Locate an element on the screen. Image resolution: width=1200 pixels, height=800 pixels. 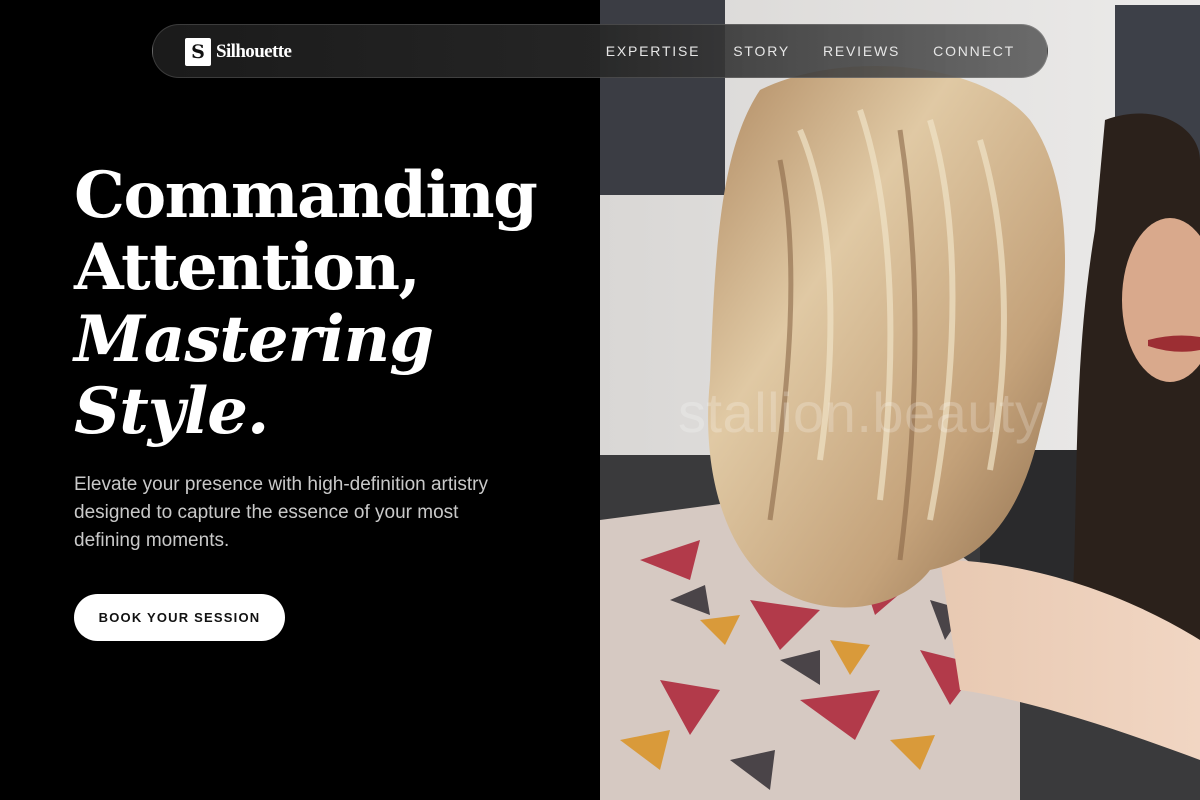
brand-name: Silhouette is located at coordinates (254, 51).